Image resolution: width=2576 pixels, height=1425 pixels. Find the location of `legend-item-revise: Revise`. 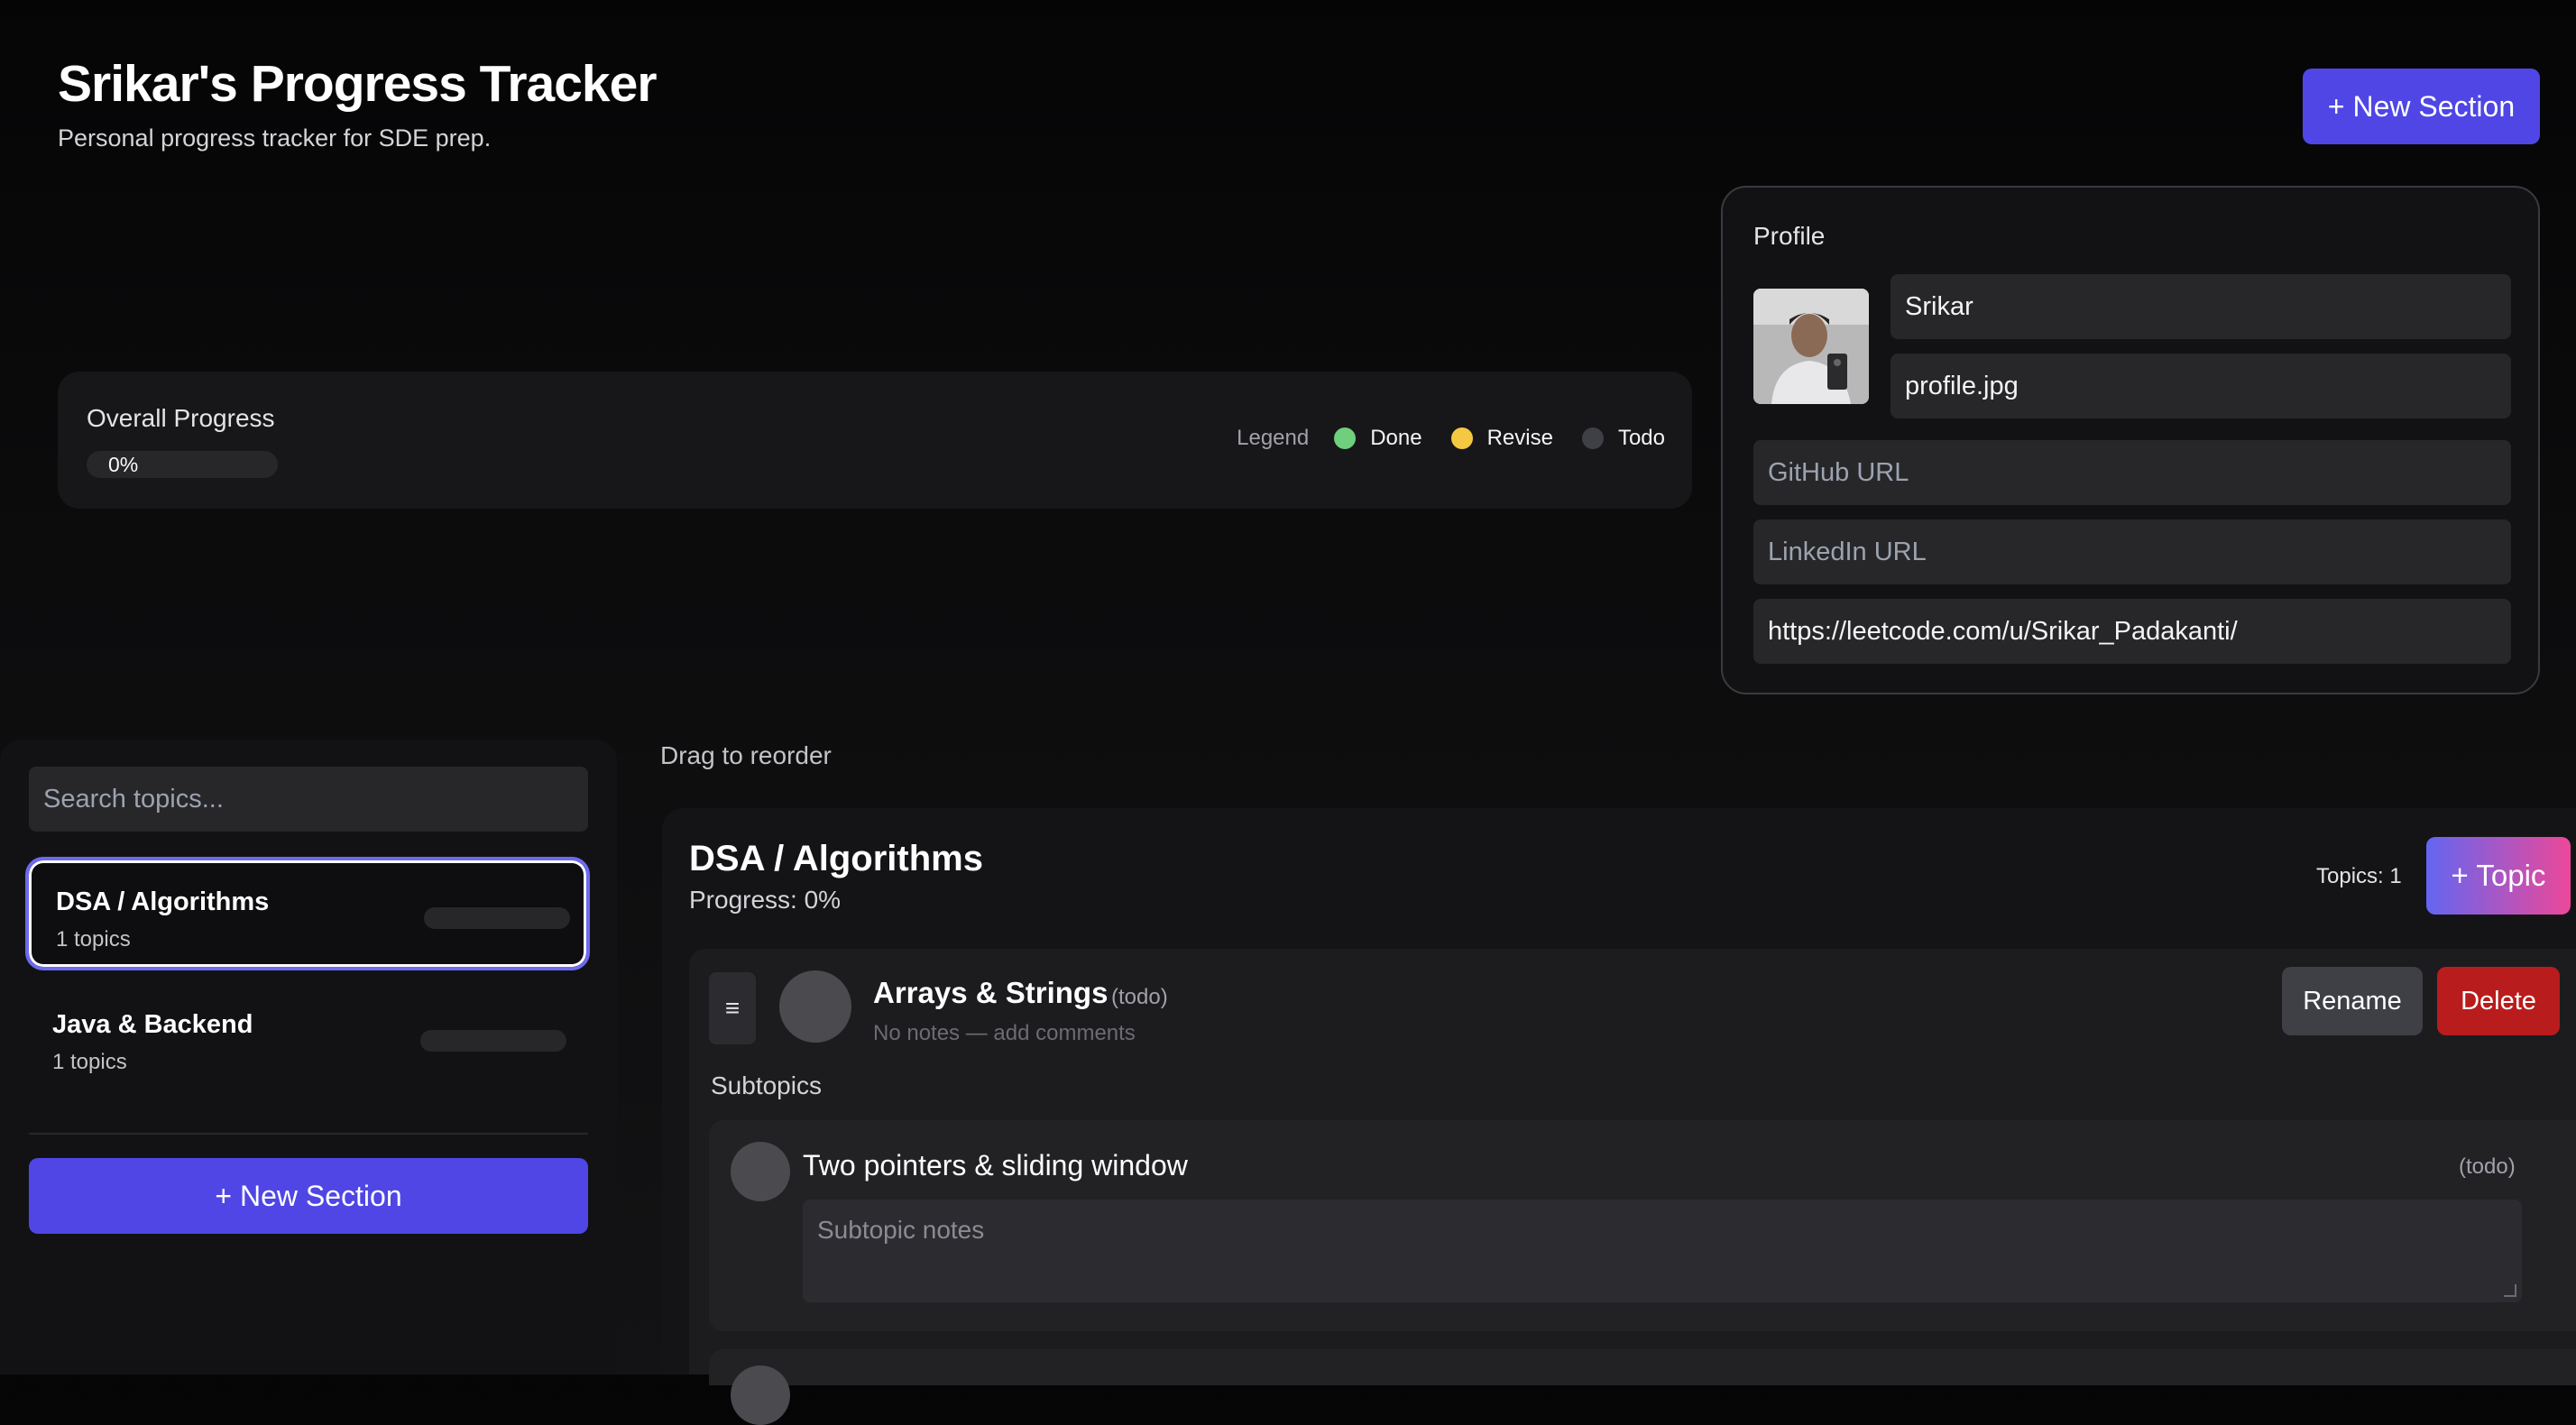

legend-item-revise: Revise is located at coordinates (1501, 438).